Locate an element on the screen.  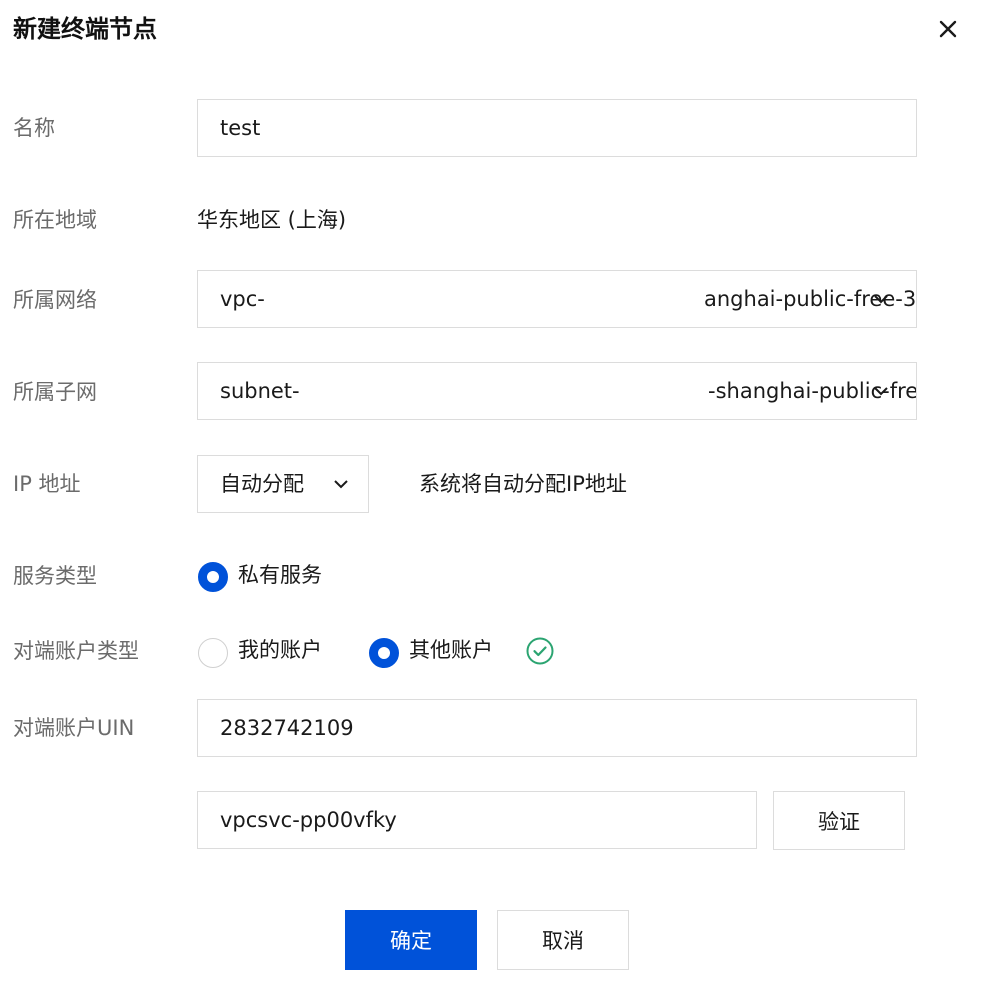
cancel-button: 取消 is located at coordinates (563, 940).